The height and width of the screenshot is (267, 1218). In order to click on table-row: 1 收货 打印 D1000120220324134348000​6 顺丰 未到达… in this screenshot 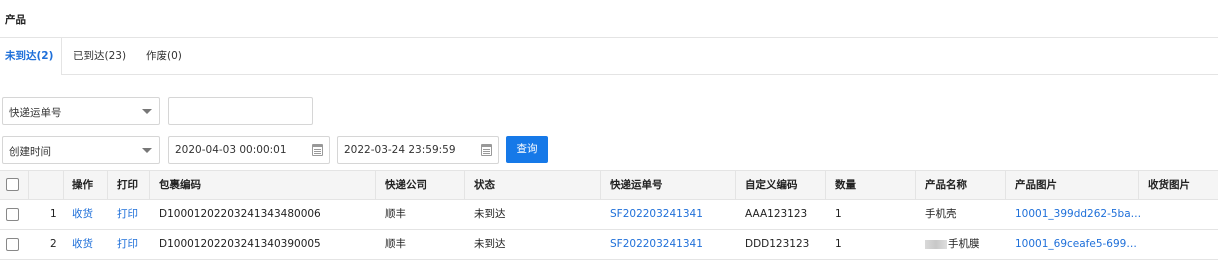, I will do `click(609, 215)`.